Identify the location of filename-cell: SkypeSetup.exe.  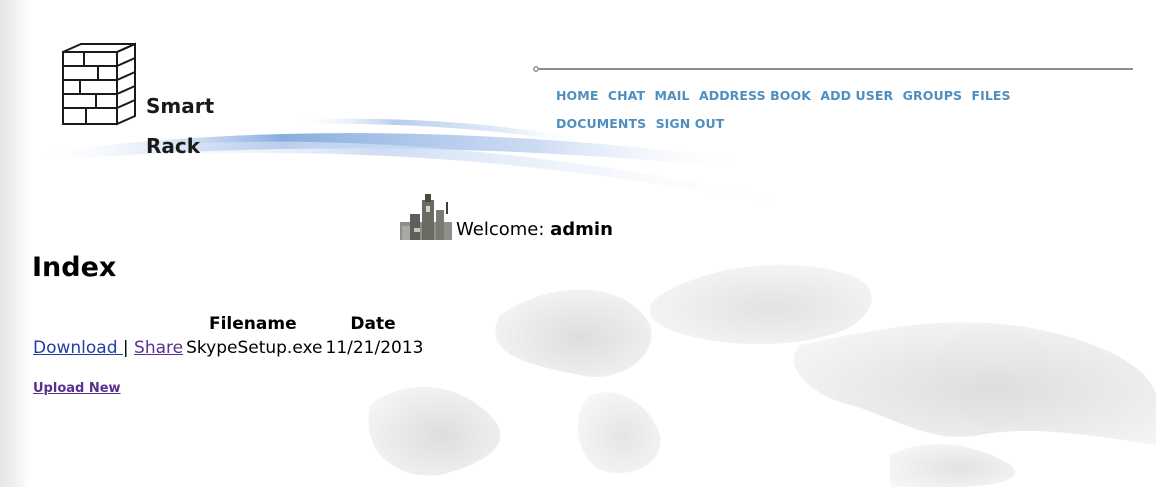
(254, 348).